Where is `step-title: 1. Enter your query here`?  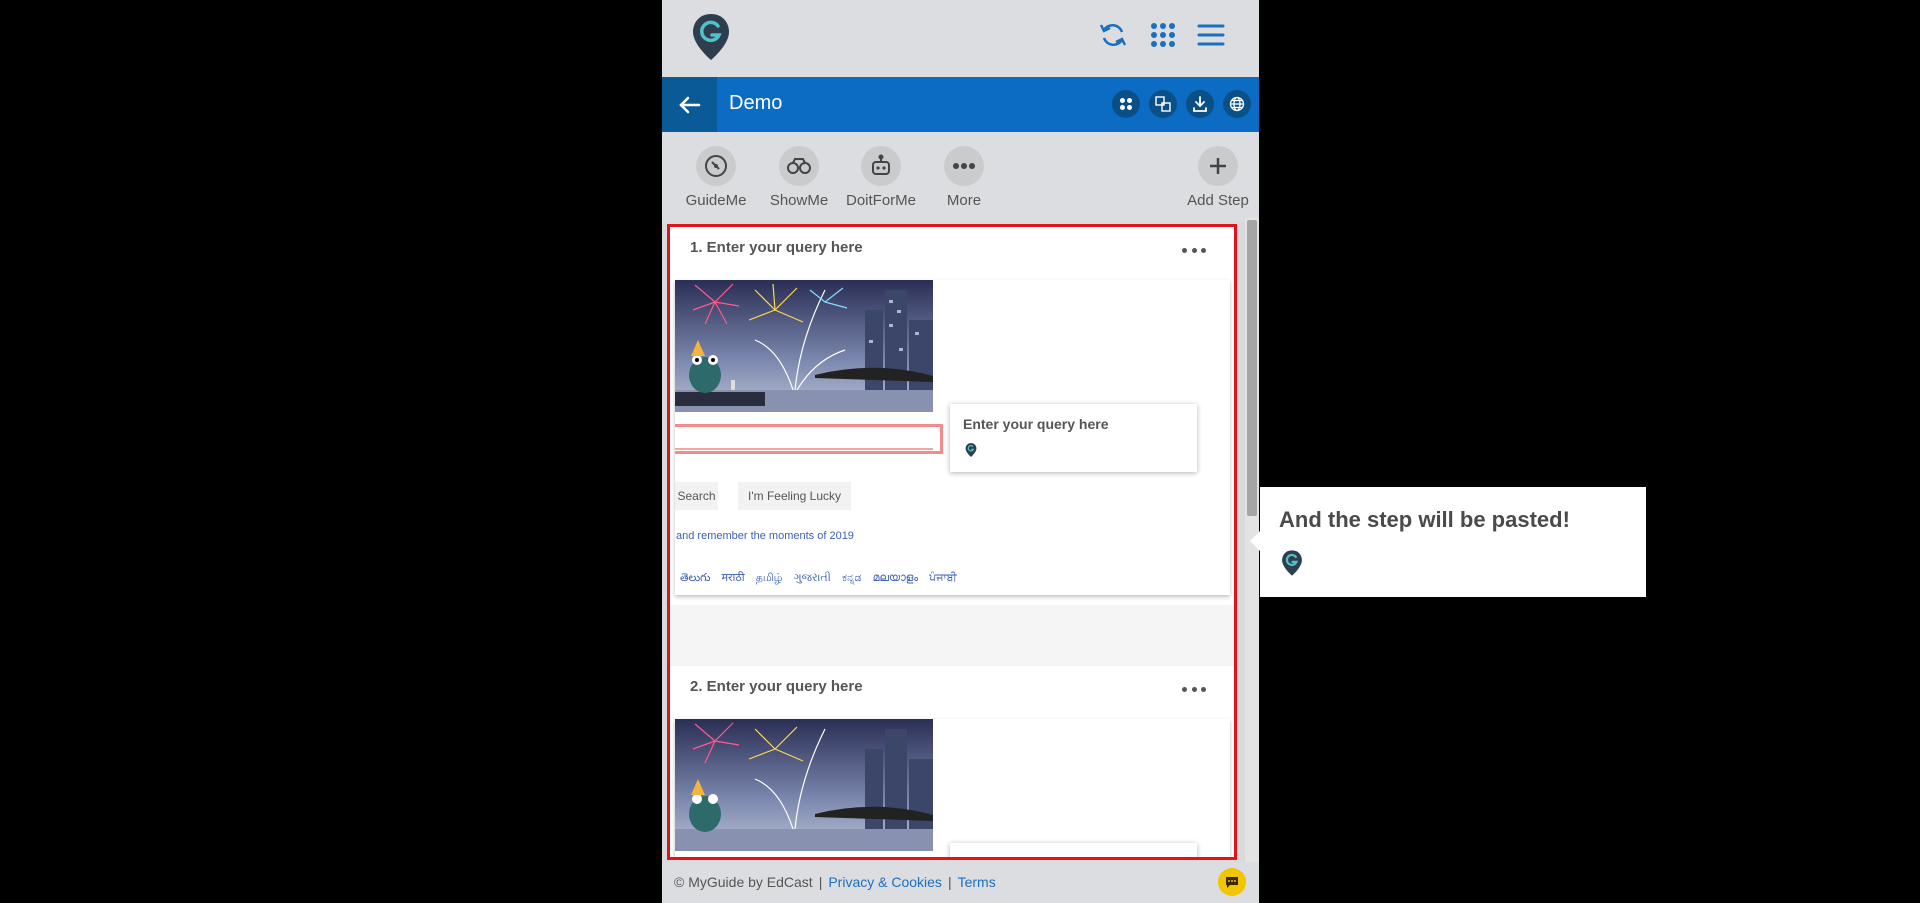
step-title: 1. Enter your query here is located at coordinates (776, 247).